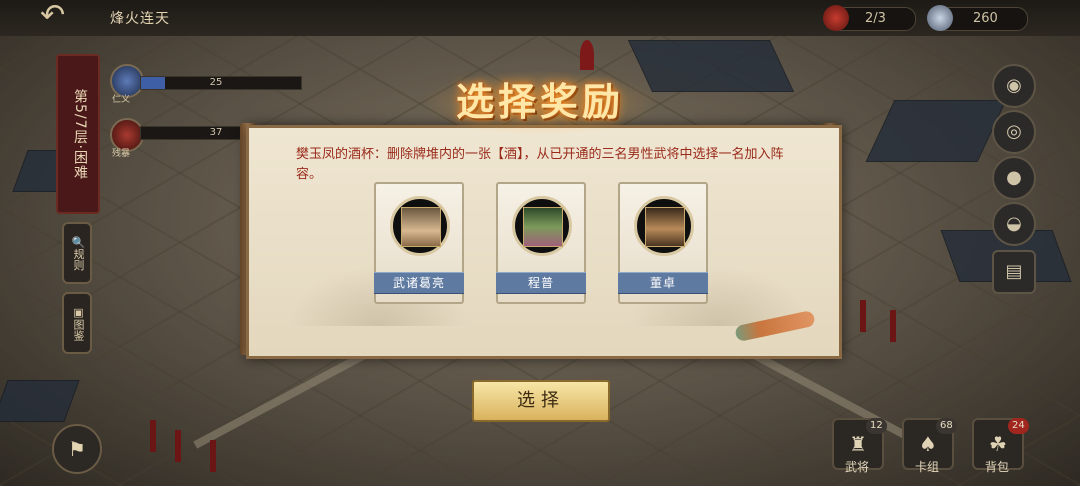  What do you see at coordinates (1014, 86) in the screenshot?
I see `wine-jar-icon: ◉` at bounding box center [1014, 86].